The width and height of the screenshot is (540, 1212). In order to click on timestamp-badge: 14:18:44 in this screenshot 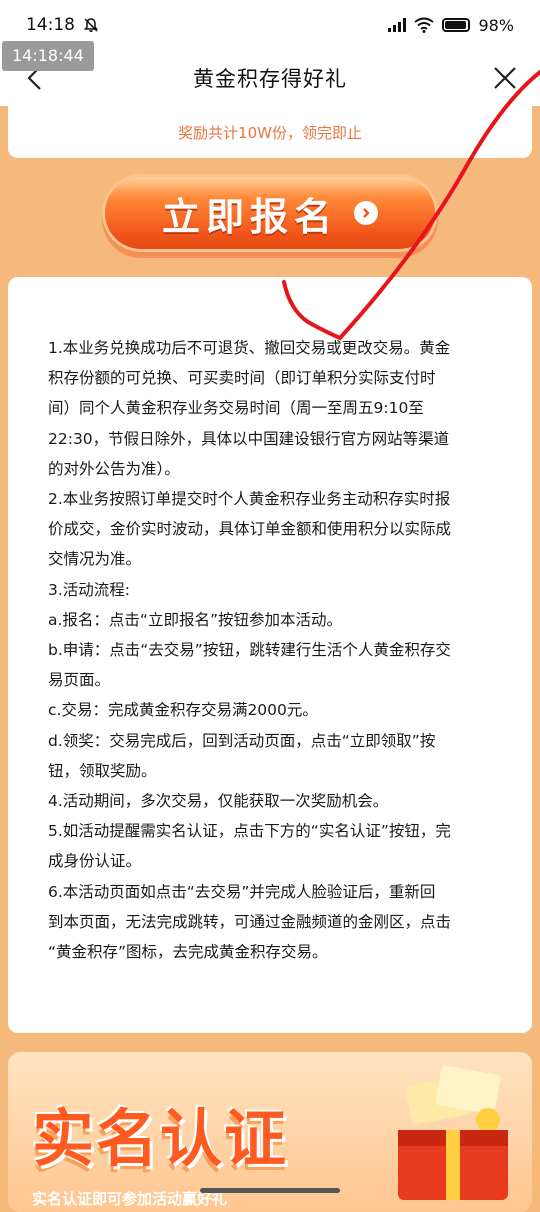, I will do `click(48, 56)`.